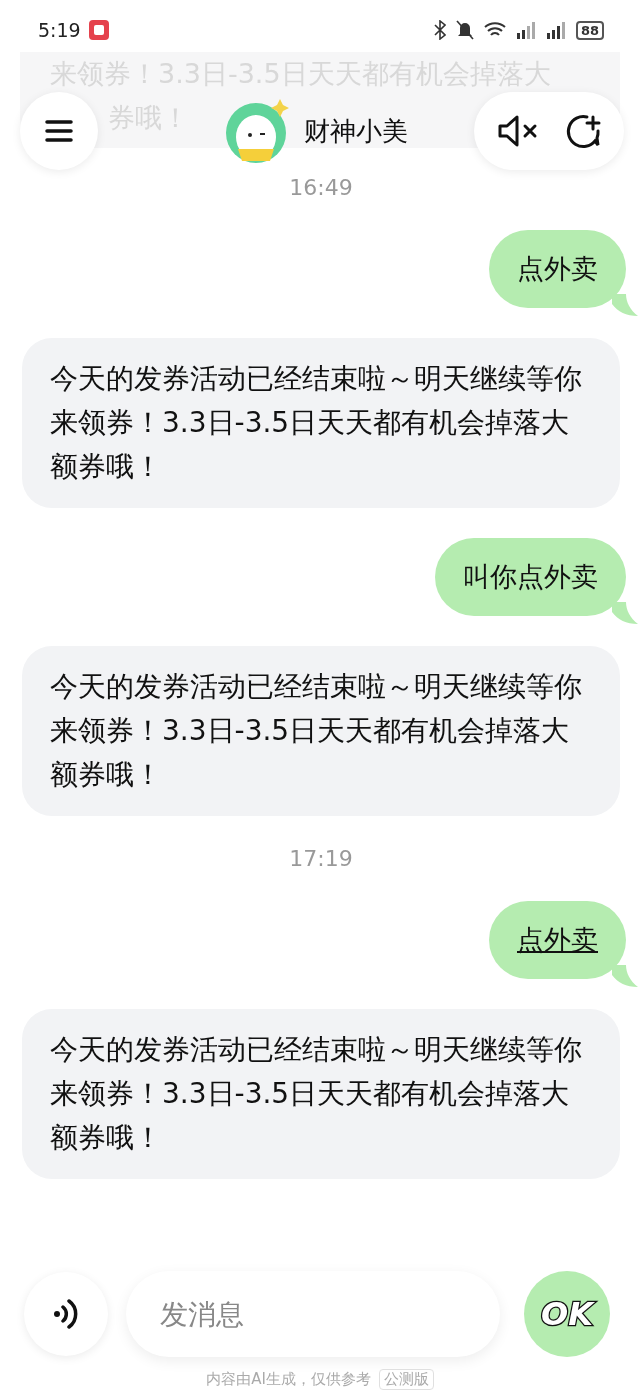 The height and width of the screenshot is (1400, 640). What do you see at coordinates (589, 30) in the screenshot?
I see `battery-level: 88` at bounding box center [589, 30].